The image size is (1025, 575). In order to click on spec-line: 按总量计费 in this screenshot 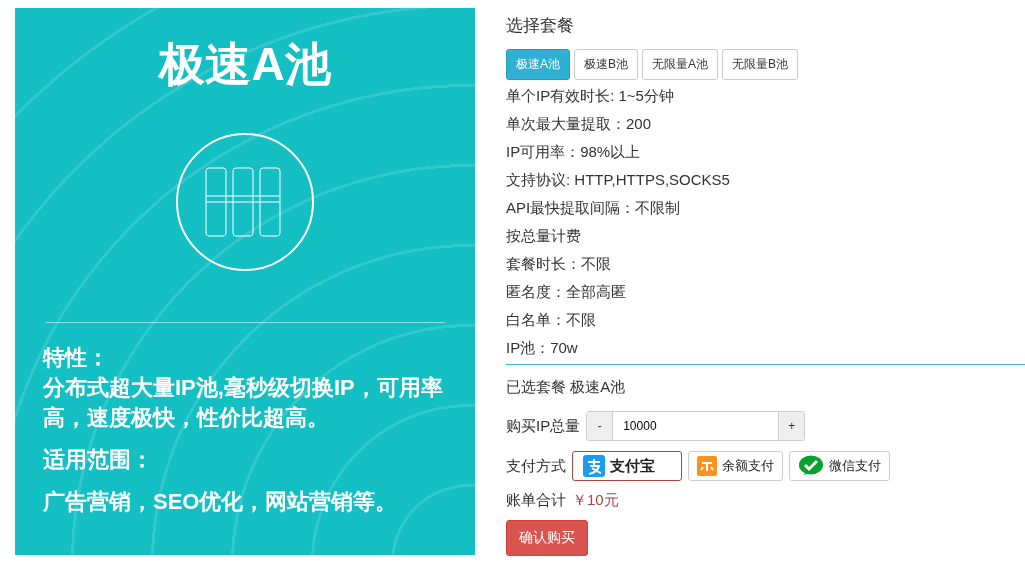, I will do `click(543, 236)`.